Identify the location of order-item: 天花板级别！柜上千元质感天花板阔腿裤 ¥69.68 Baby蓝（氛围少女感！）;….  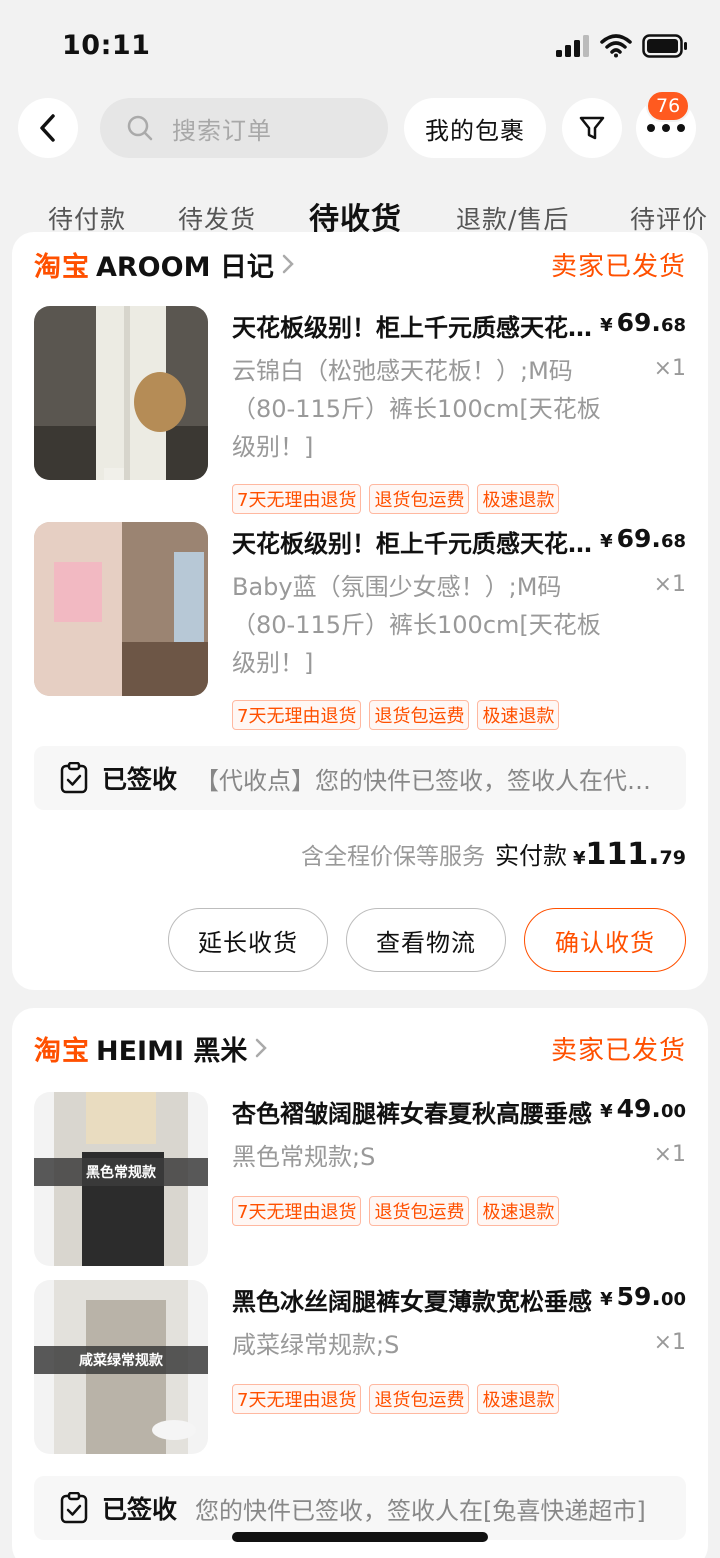
(360, 626).